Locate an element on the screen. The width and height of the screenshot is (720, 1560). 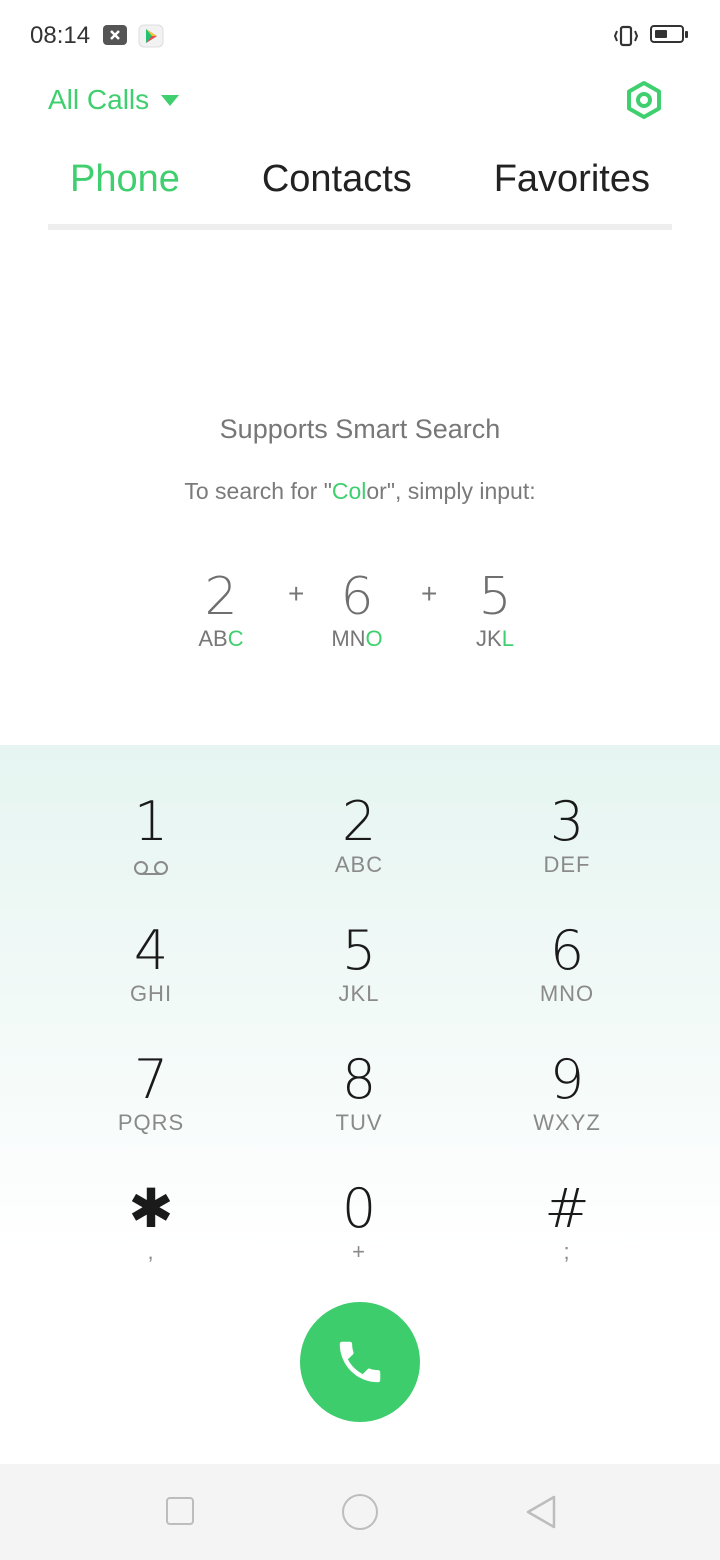
key-letters: MNO is located at coordinates (567, 993).